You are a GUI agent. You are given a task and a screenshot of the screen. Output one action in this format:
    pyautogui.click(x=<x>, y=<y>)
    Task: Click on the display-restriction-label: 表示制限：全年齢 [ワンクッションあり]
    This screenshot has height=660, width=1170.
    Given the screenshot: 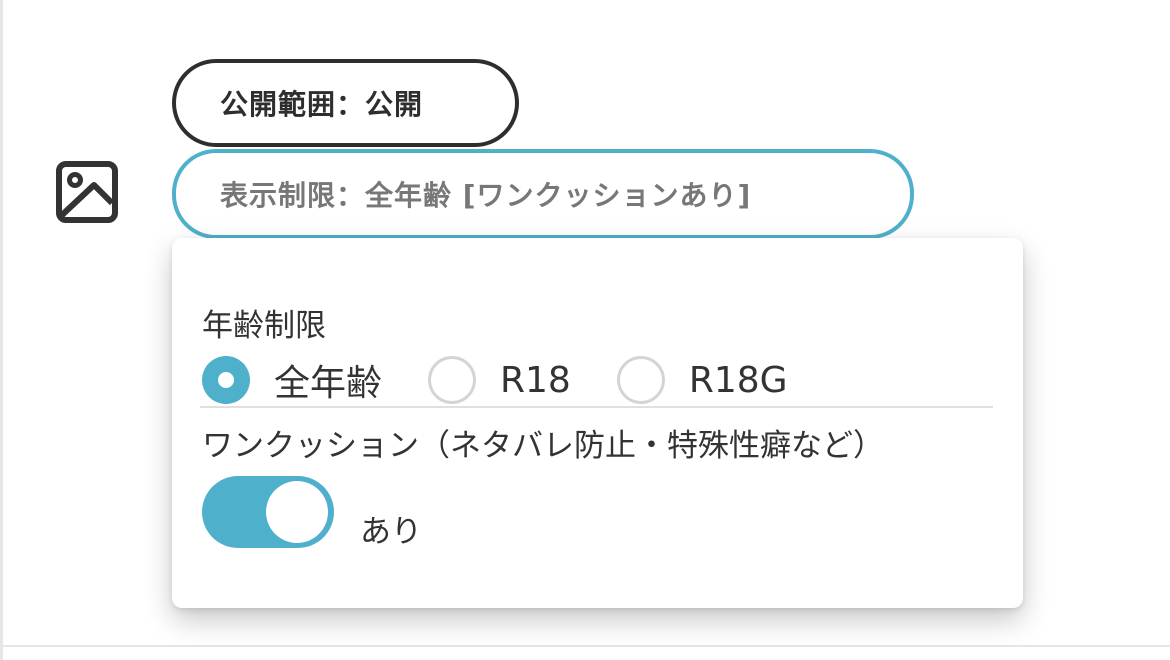 What is the action you would take?
    pyautogui.click(x=486, y=195)
    